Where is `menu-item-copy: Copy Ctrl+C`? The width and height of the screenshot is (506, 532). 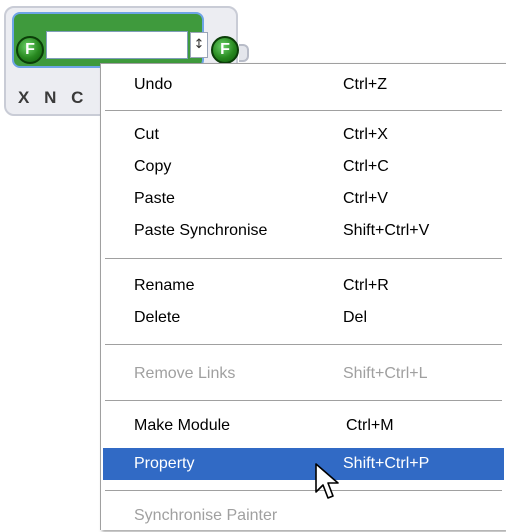
menu-item-copy: Copy Ctrl+C is located at coordinates (303, 167).